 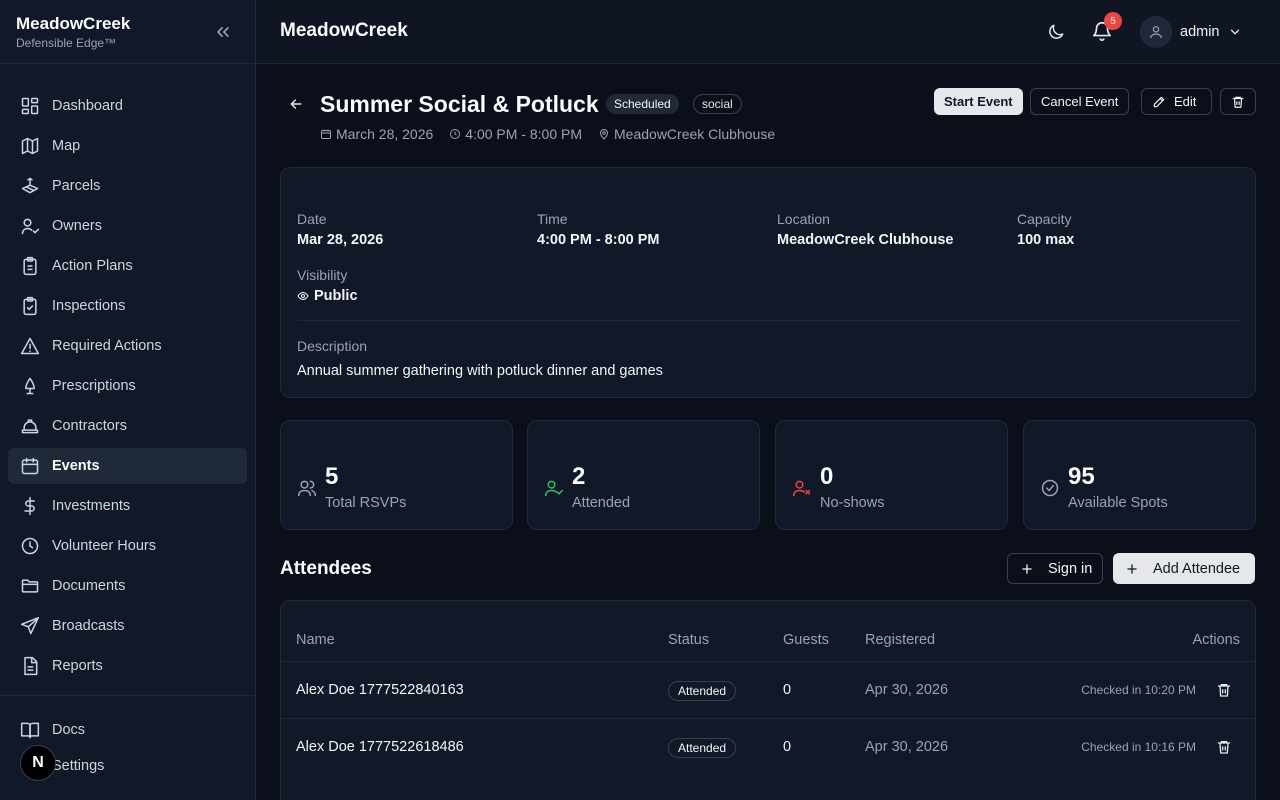 I want to click on sidebar-item-parcels: Parcels, so click(x=127, y=186).